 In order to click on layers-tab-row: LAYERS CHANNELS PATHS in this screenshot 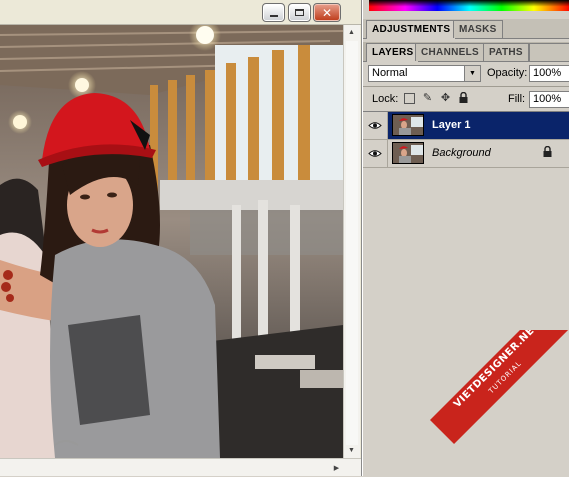, I will do `click(466, 52)`.